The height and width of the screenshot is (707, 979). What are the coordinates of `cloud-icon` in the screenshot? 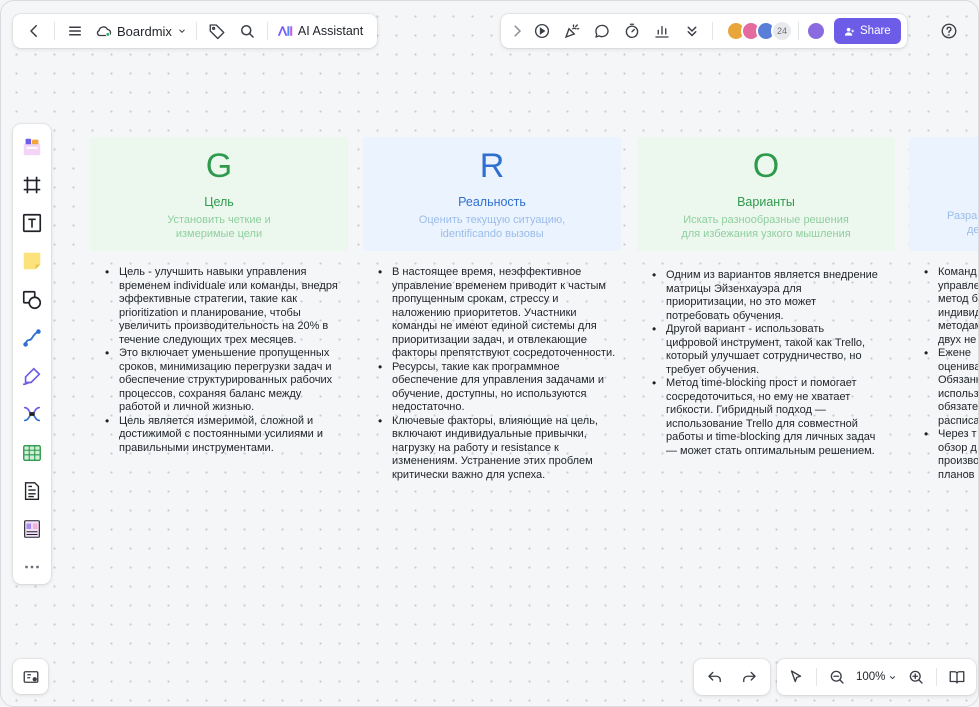 It's located at (104, 31).